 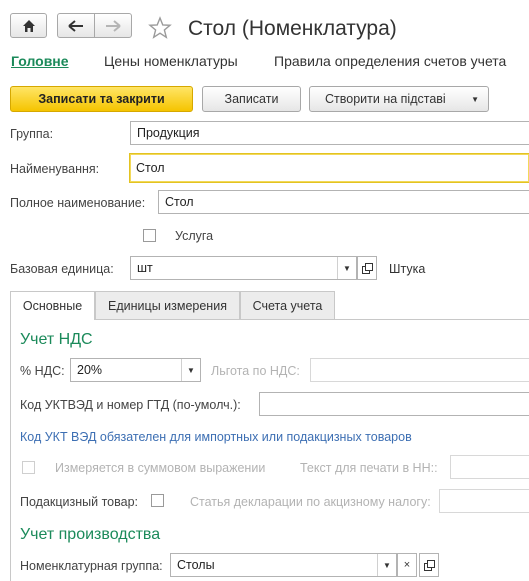 What do you see at coordinates (56, 339) in the screenshot?
I see `vat-section-title: Учет НДС` at bounding box center [56, 339].